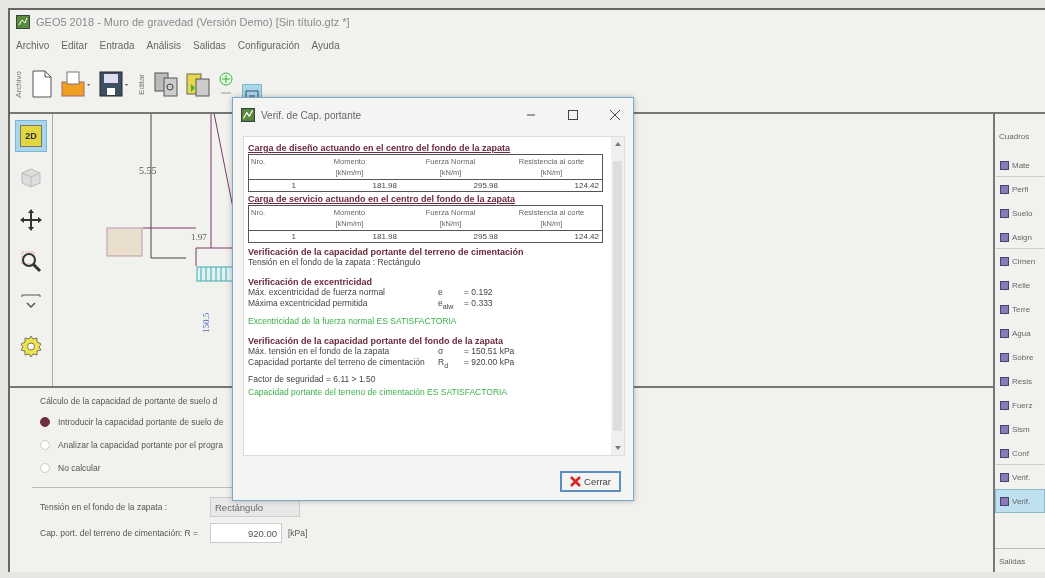 The height and width of the screenshot is (578, 1045). What do you see at coordinates (215, 274) in the screenshot?
I see `soil-hatch` at bounding box center [215, 274].